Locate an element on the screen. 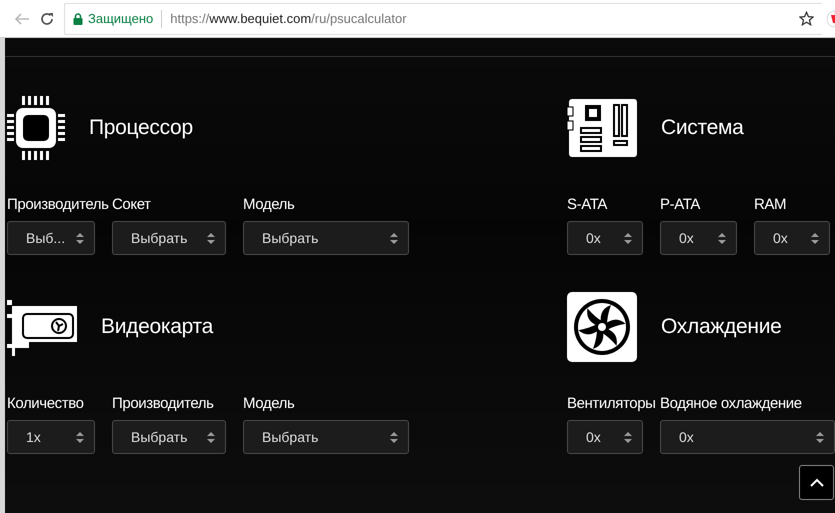 This screenshot has height=513, width=835. fan-icon is located at coordinates (602, 327).